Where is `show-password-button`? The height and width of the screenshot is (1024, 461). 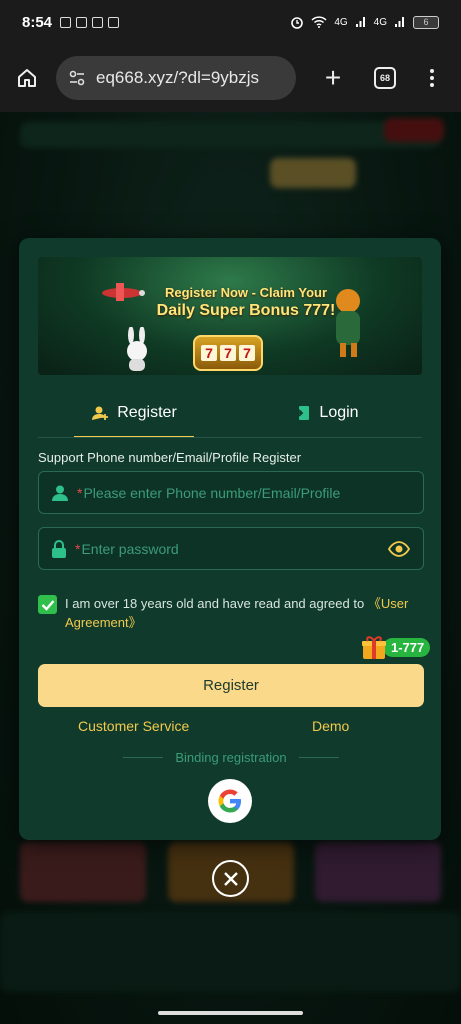
show-password-button is located at coordinates (399, 549).